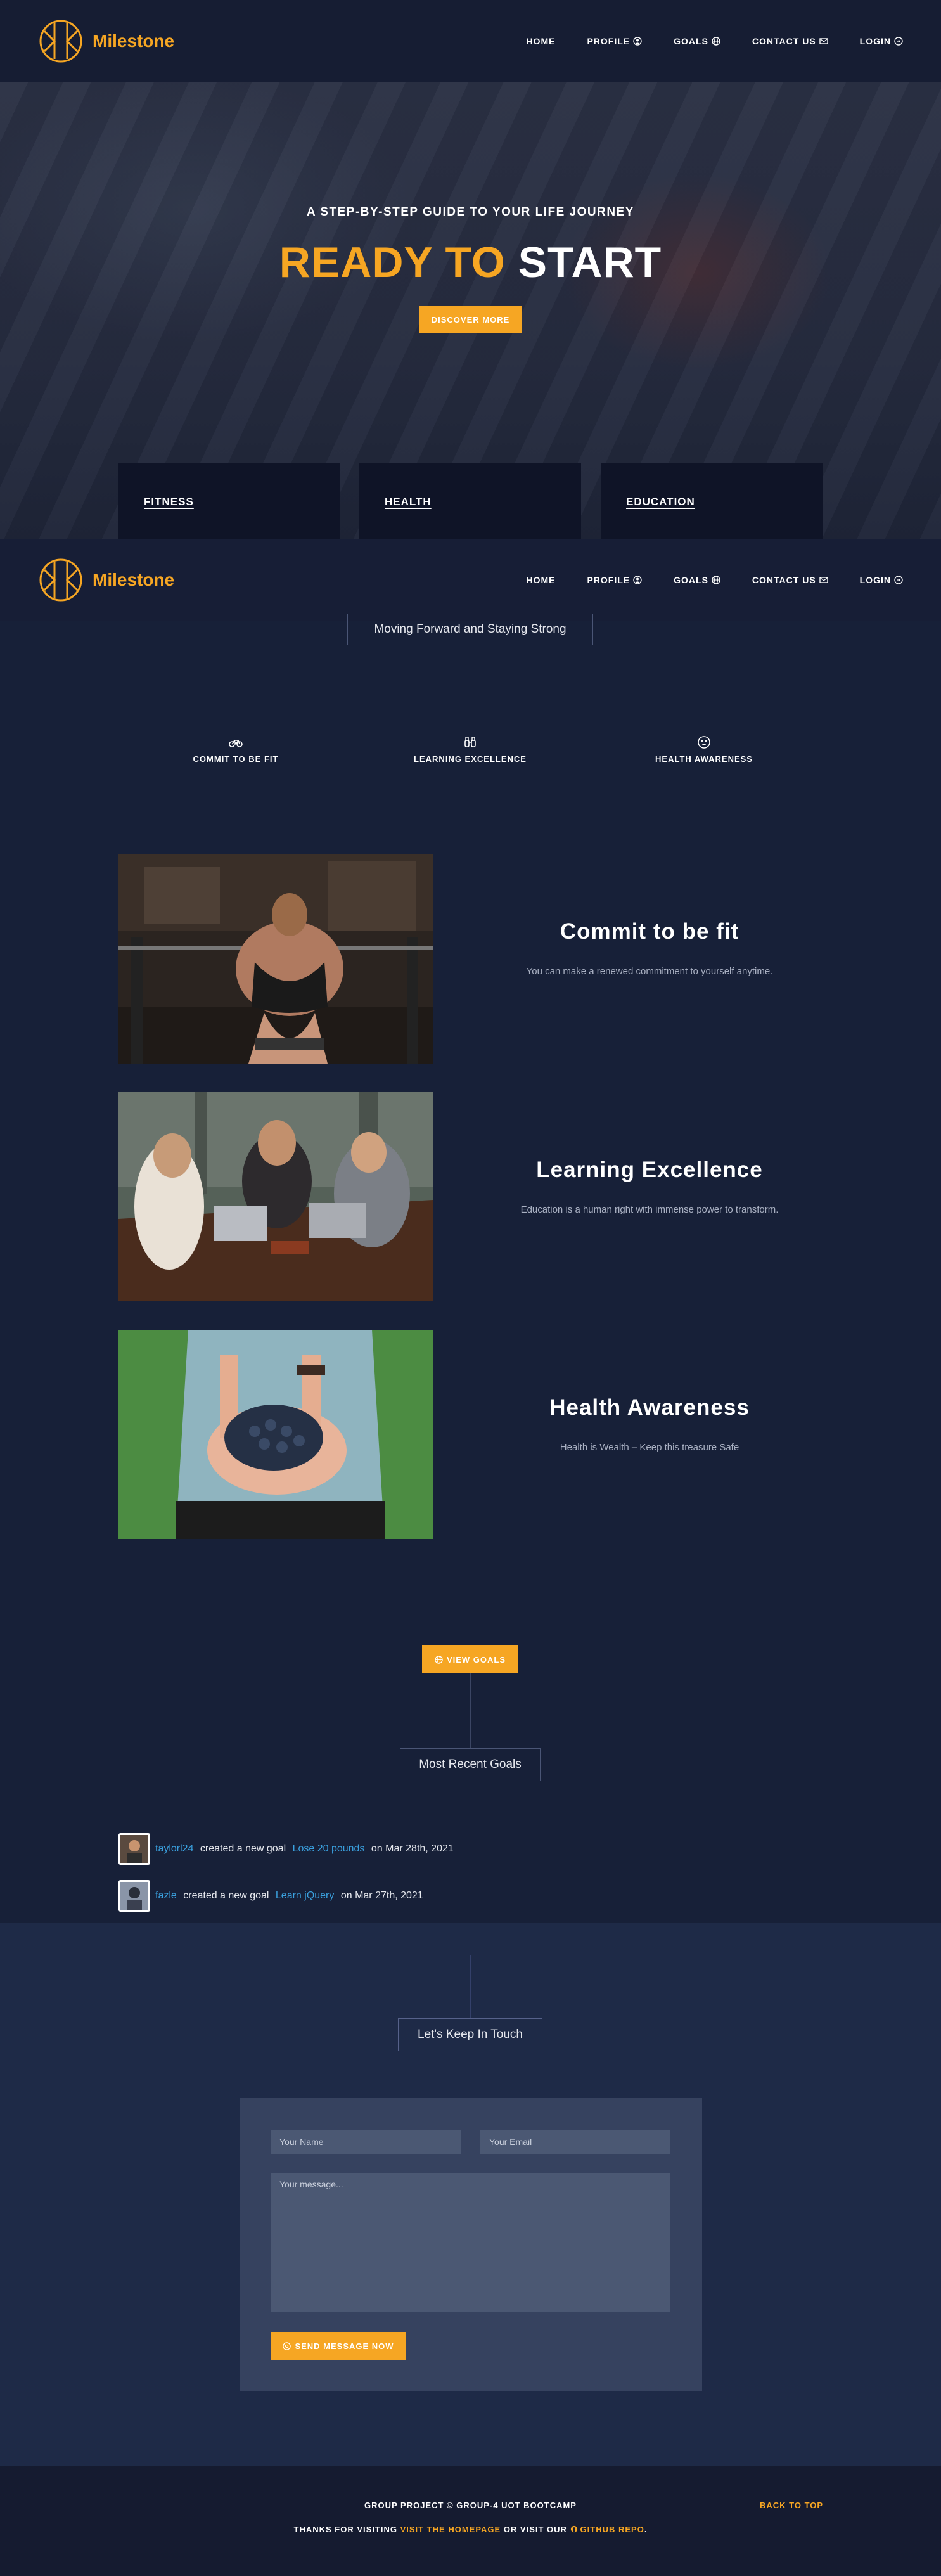  I want to click on email-field: Your Email, so click(575, 2142).